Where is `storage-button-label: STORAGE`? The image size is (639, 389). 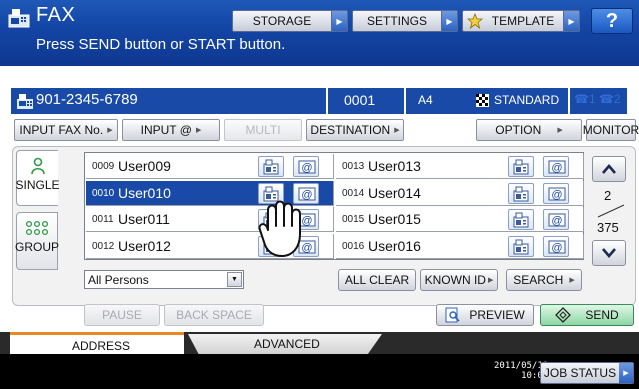
storage-button-label: STORAGE is located at coordinates (282, 21).